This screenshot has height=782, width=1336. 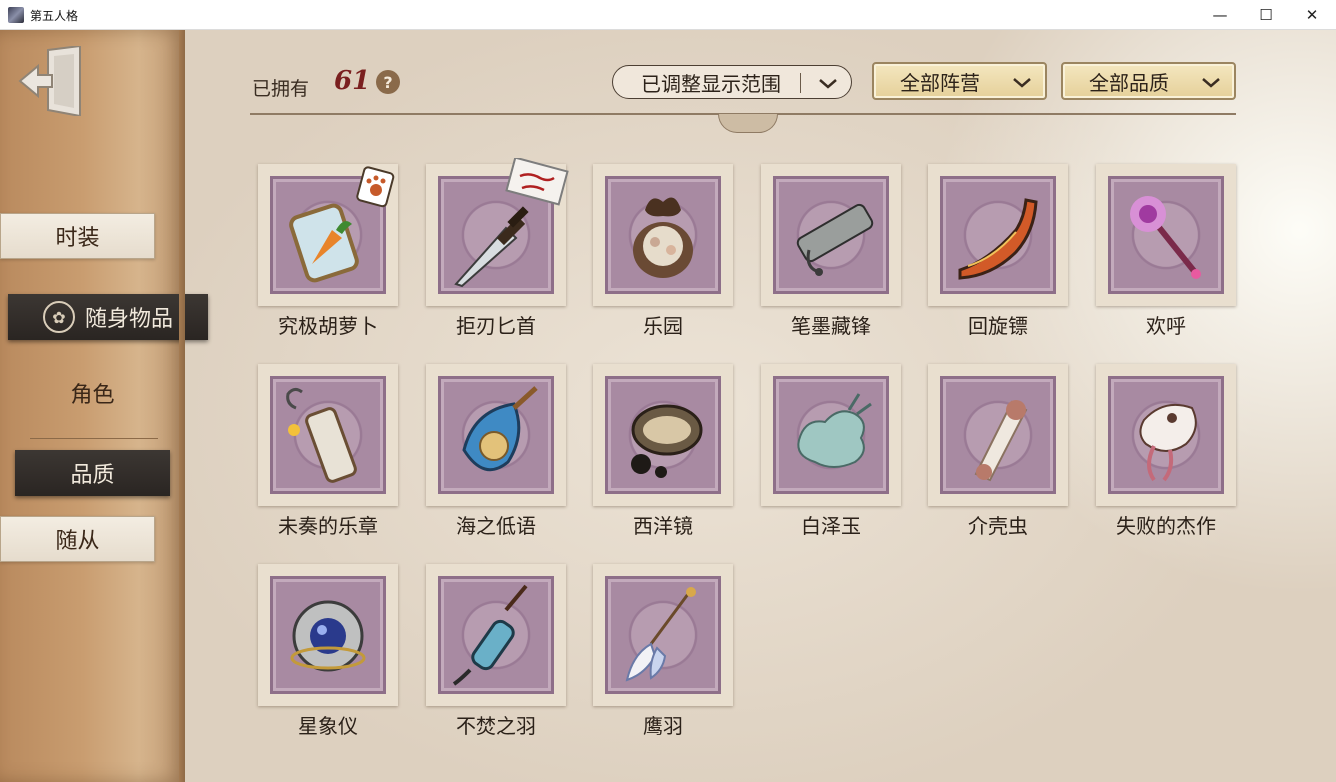 What do you see at coordinates (998, 239) in the screenshot?
I see `boomerang-icon` at bounding box center [998, 239].